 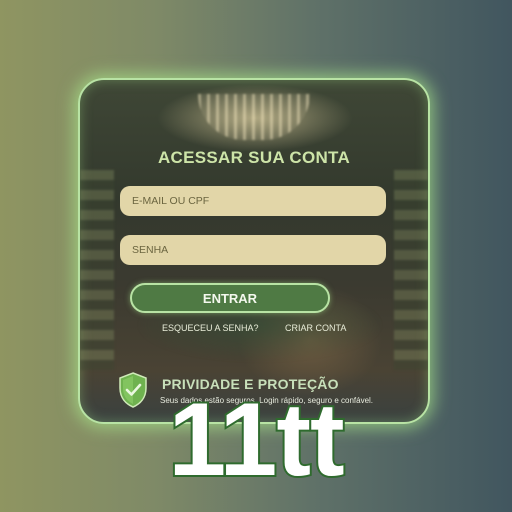 What do you see at coordinates (254, 157) in the screenshot?
I see `login-title: ACESSAR SUA CONTA` at bounding box center [254, 157].